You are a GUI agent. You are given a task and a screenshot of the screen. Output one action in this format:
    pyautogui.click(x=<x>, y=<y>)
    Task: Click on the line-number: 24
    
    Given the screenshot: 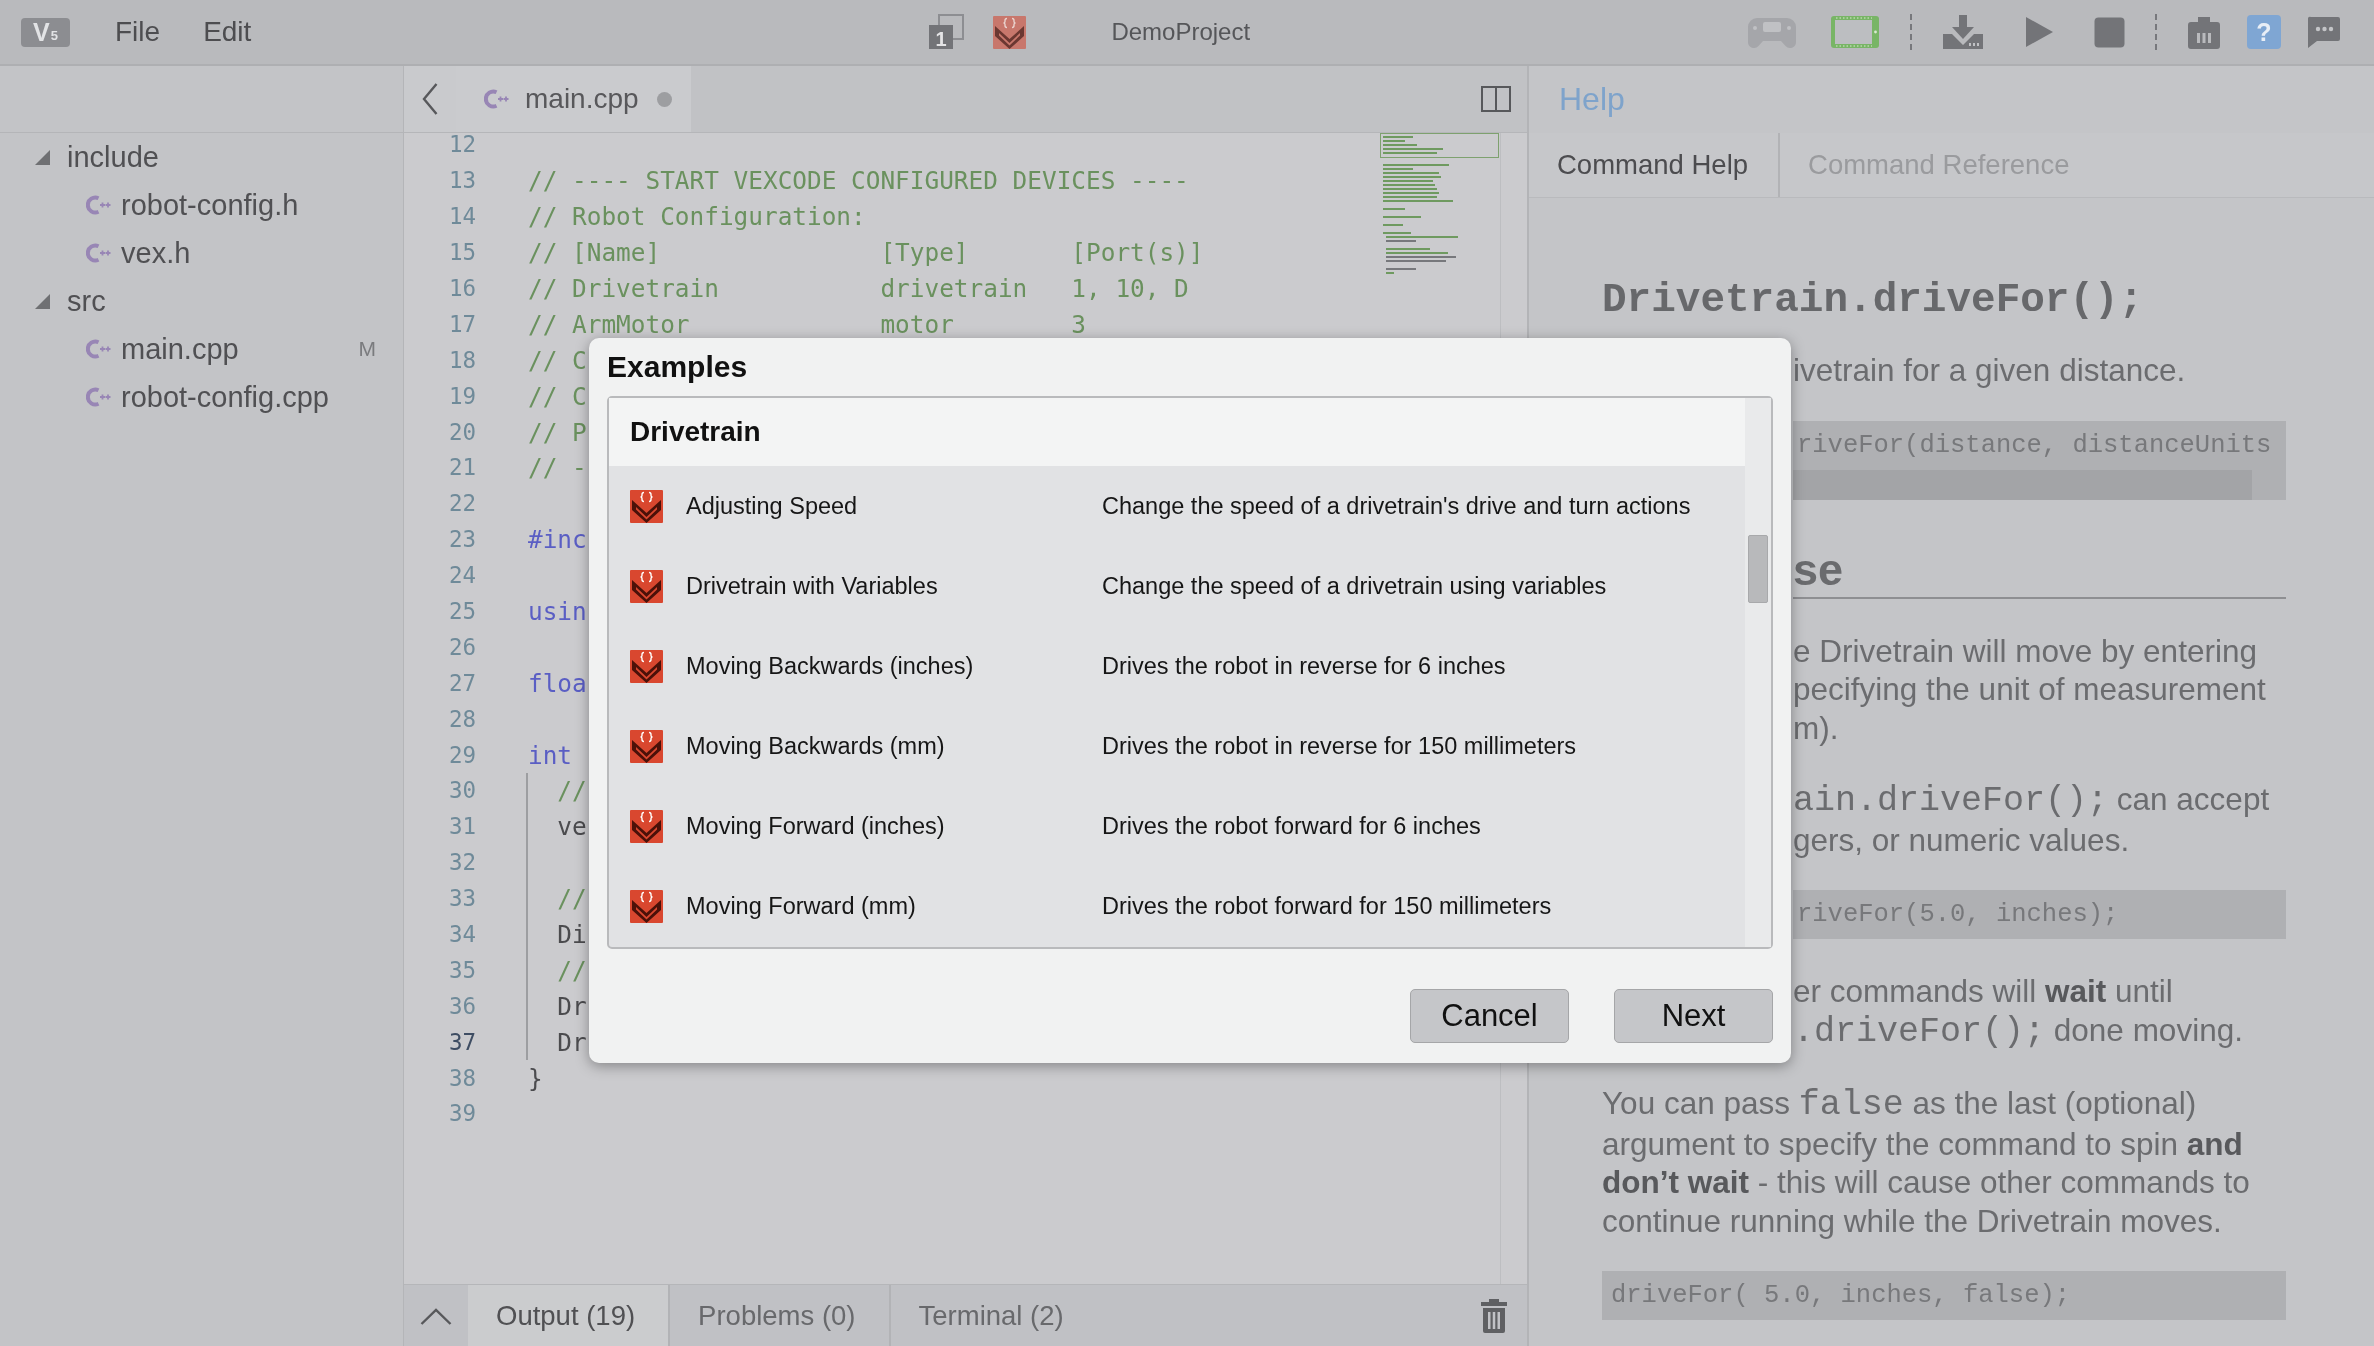 What is the action you would take?
    pyautogui.click(x=461, y=576)
    